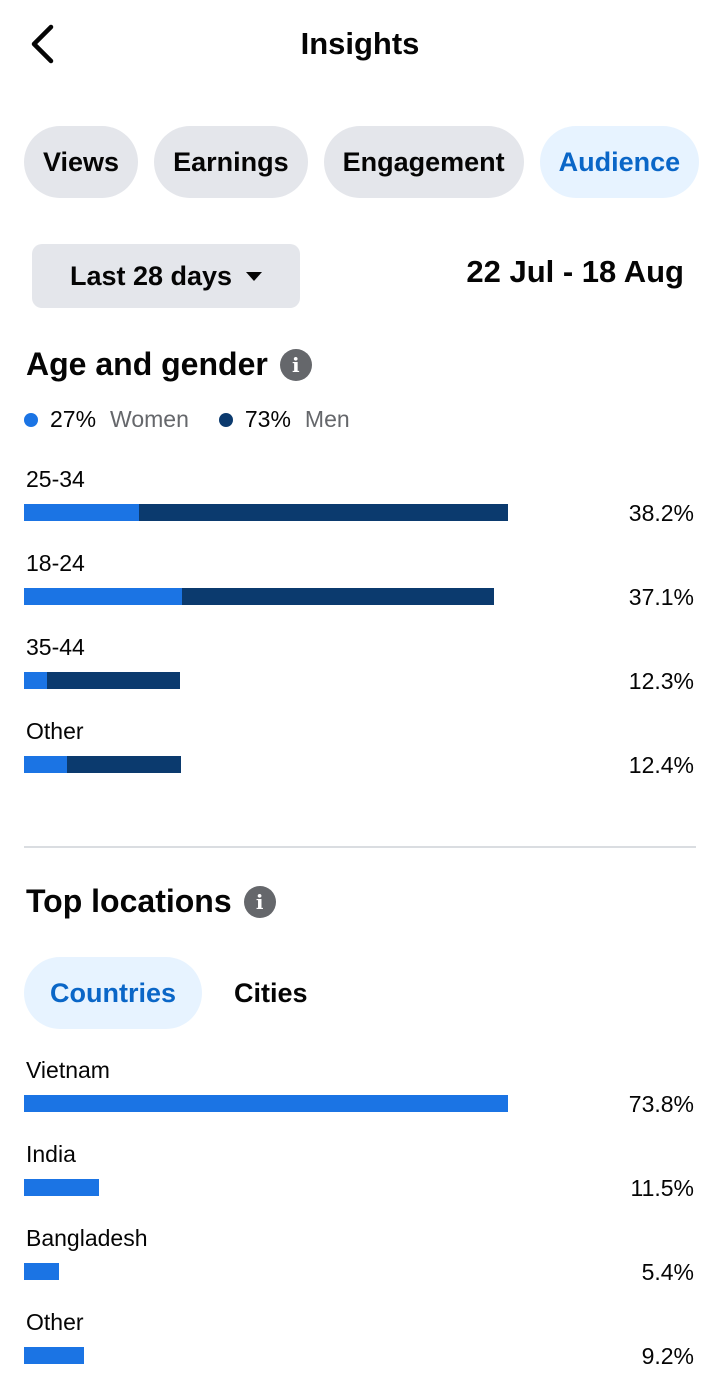 The width and height of the screenshot is (720, 1399). What do you see at coordinates (55, 1322) in the screenshot?
I see `location-label: Other` at bounding box center [55, 1322].